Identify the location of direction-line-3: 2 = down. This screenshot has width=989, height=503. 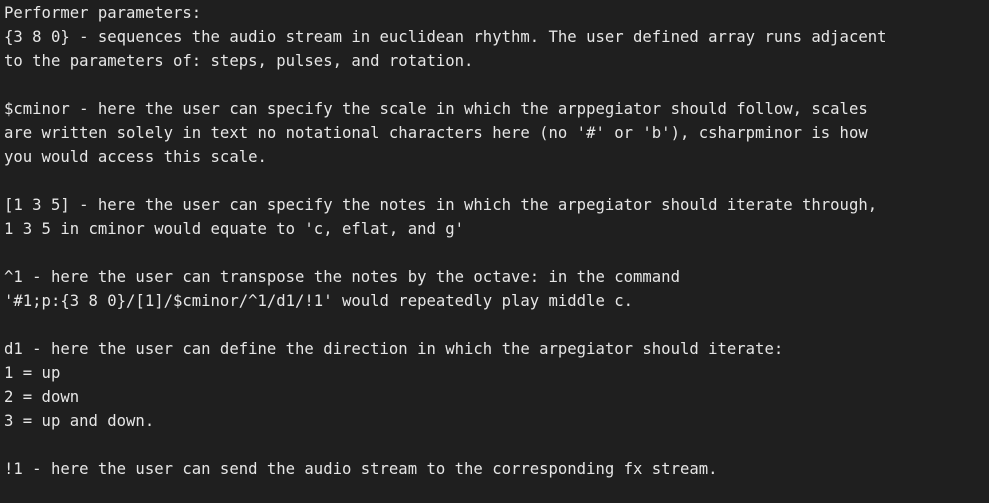
(42, 397).